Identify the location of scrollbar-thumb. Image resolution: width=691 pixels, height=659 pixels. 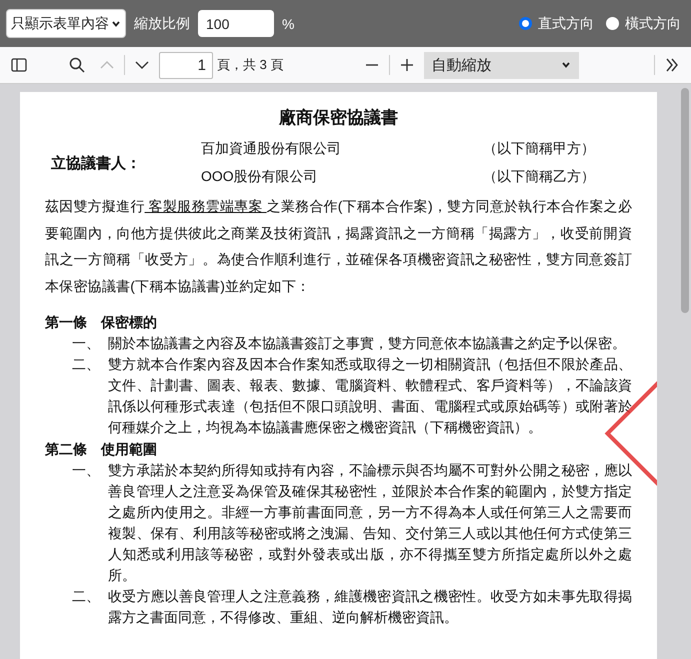
(685, 200).